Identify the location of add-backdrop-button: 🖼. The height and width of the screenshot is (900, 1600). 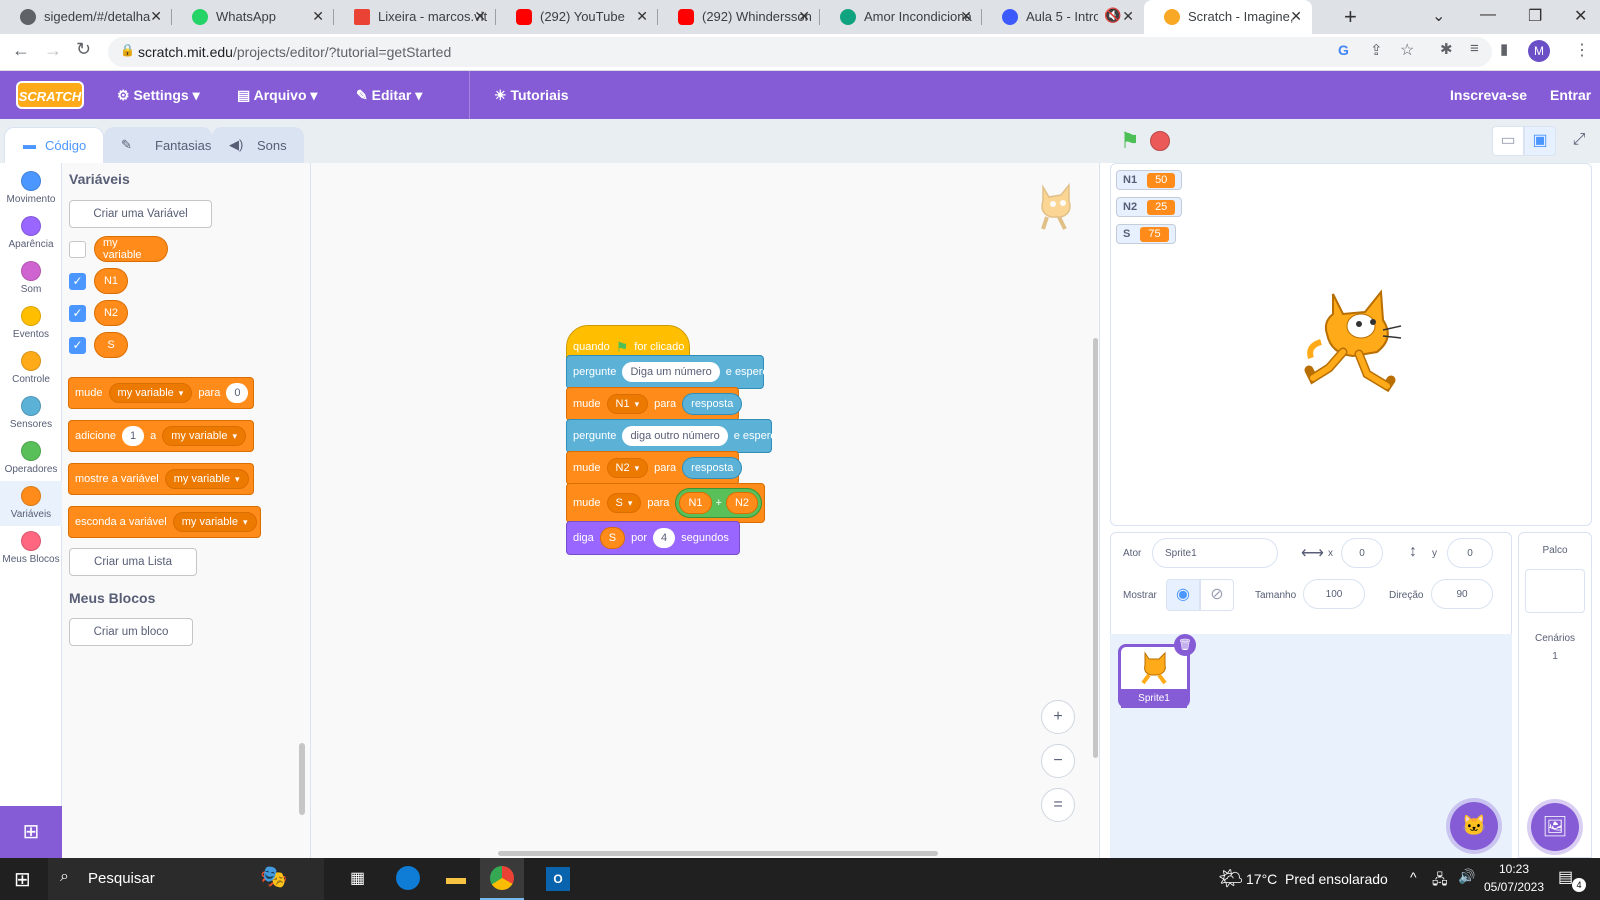
(1555, 827).